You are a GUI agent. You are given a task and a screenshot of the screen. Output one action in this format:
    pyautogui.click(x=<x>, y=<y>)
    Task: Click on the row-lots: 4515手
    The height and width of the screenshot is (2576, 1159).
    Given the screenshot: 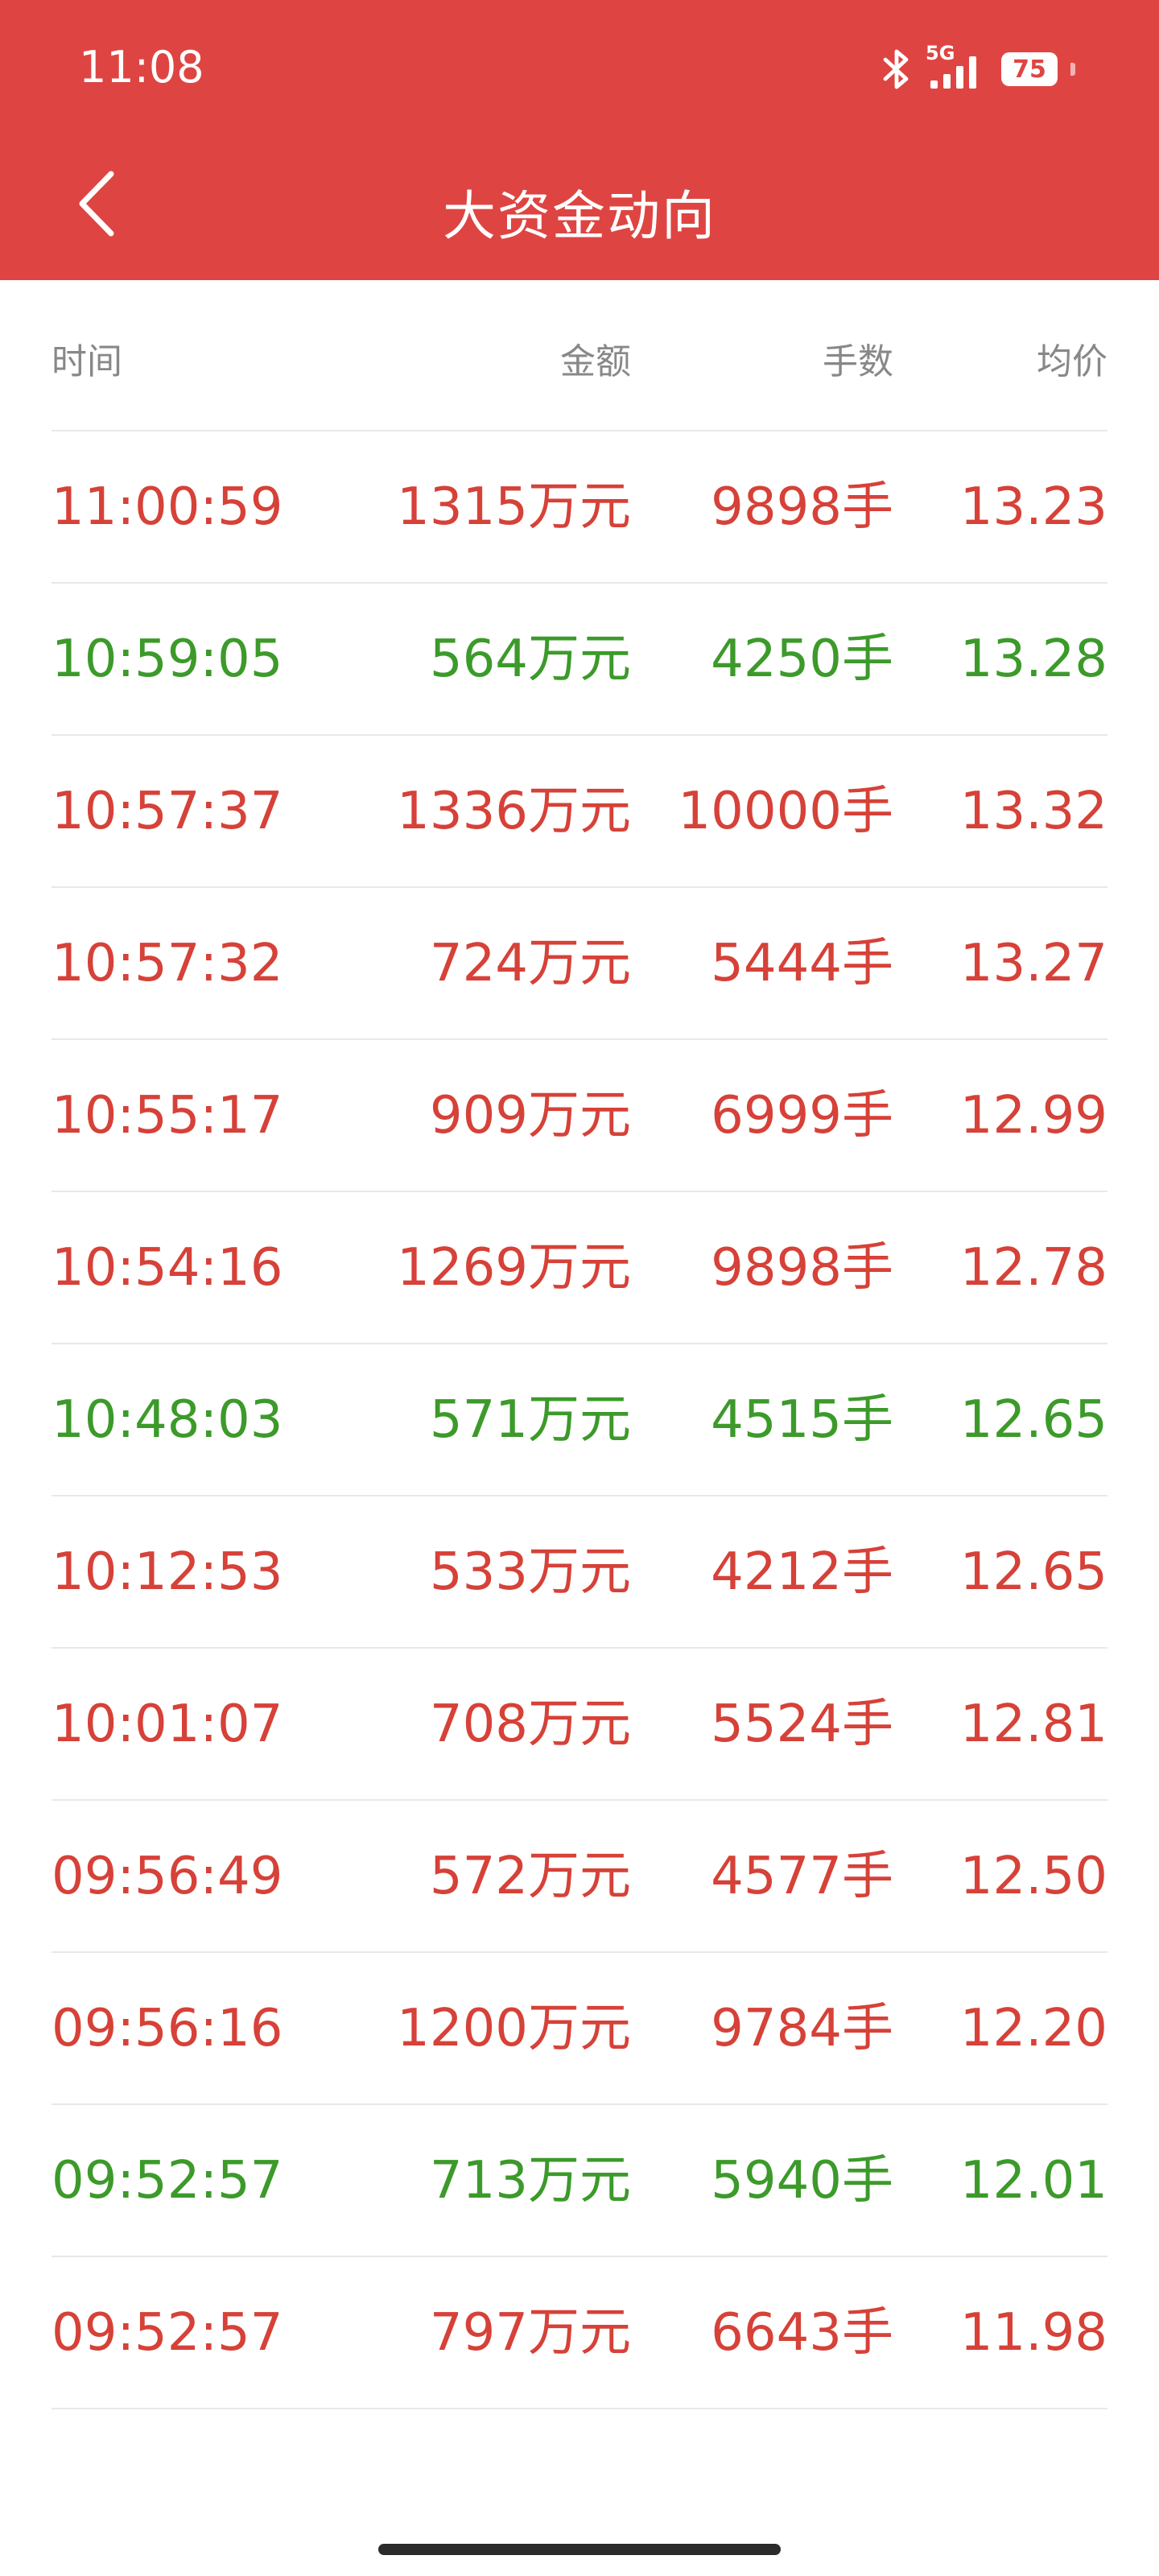 What is the action you would take?
    pyautogui.click(x=802, y=1420)
    